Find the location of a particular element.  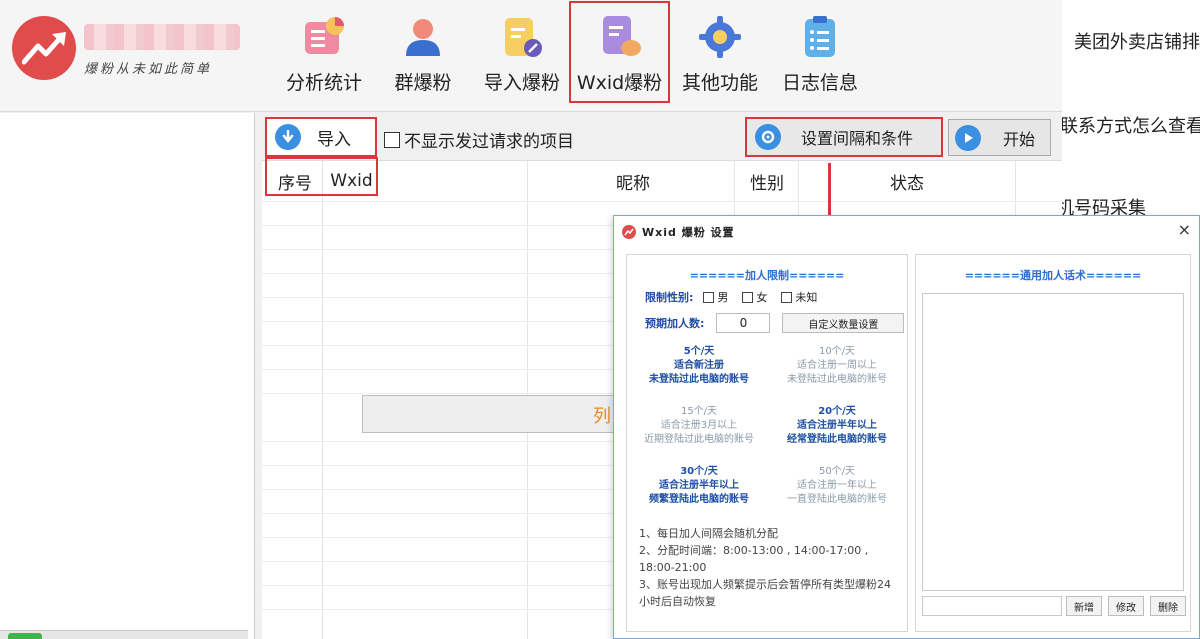

rate-option-20: 20个/天 适合注册半年以上 经常登陆此电脑的账号 is located at coordinates (837, 426).